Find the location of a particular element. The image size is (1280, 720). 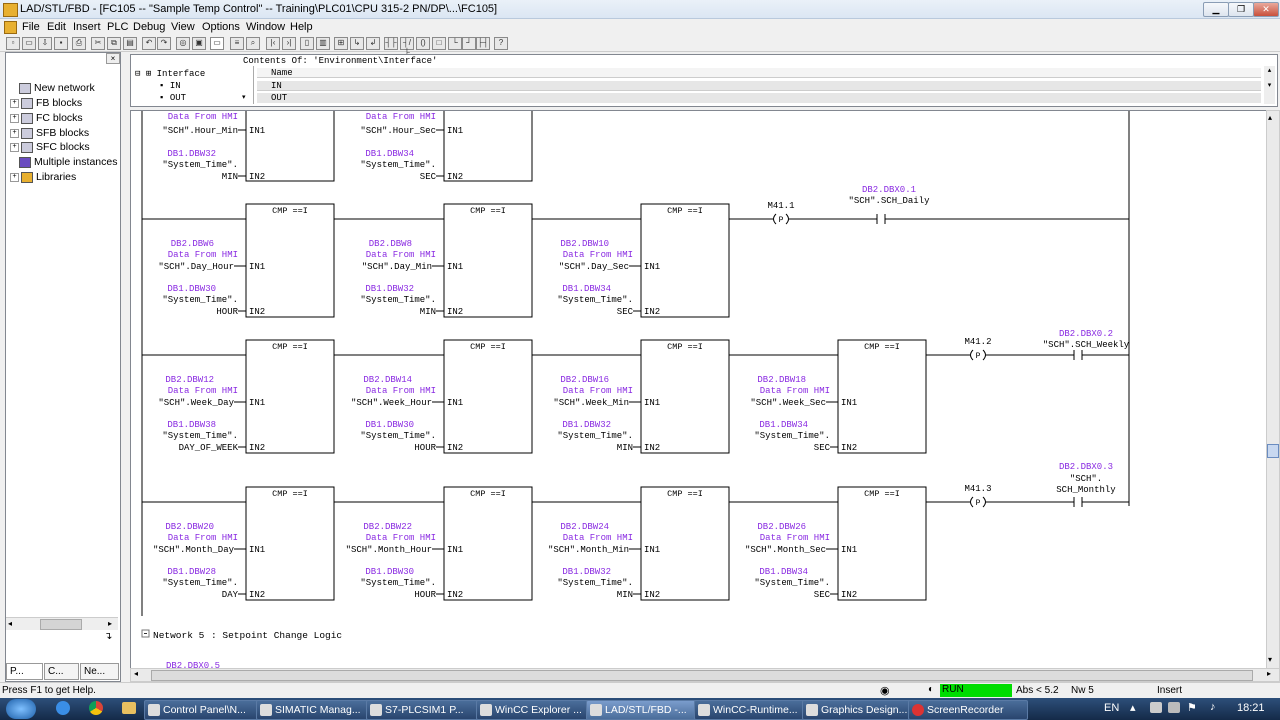

open-icon: ▭ is located at coordinates (29, 43).